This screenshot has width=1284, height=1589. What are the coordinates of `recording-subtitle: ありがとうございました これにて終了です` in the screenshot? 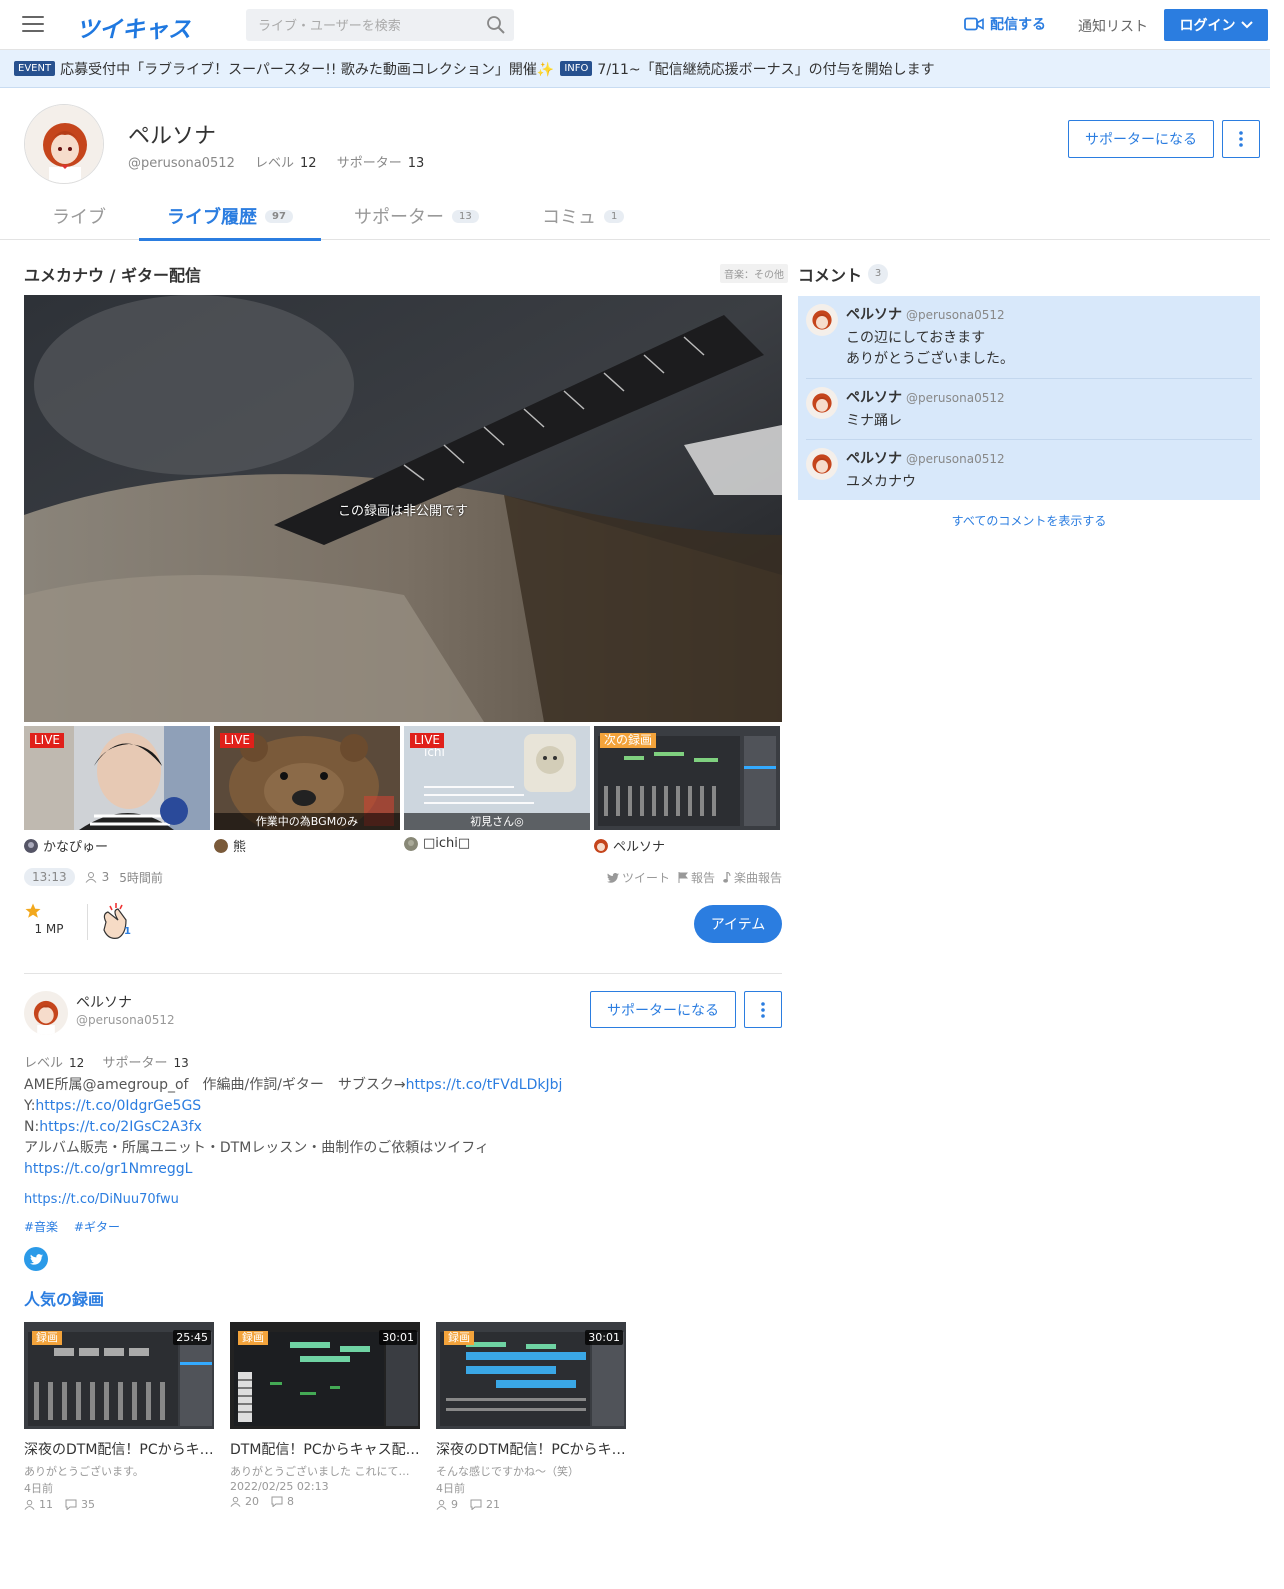 It's located at (325, 1471).